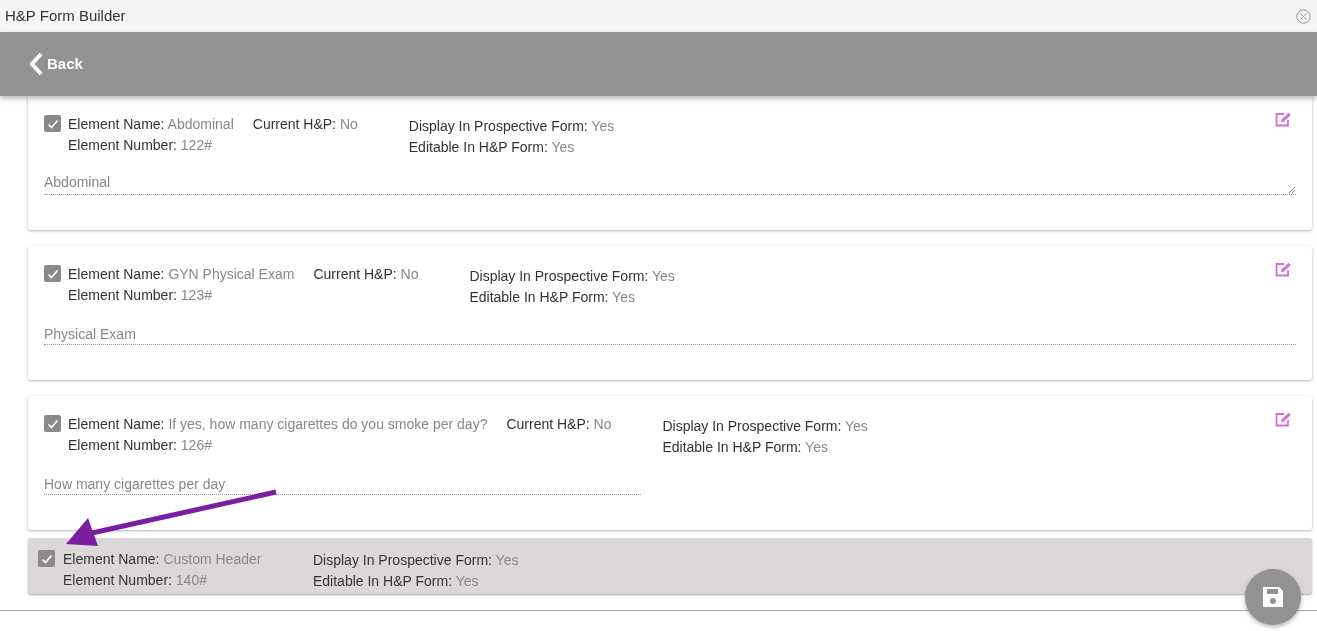 The height and width of the screenshot is (631, 1317). I want to click on element-name: Element Name: GYN Physical Exam, so click(181, 274).